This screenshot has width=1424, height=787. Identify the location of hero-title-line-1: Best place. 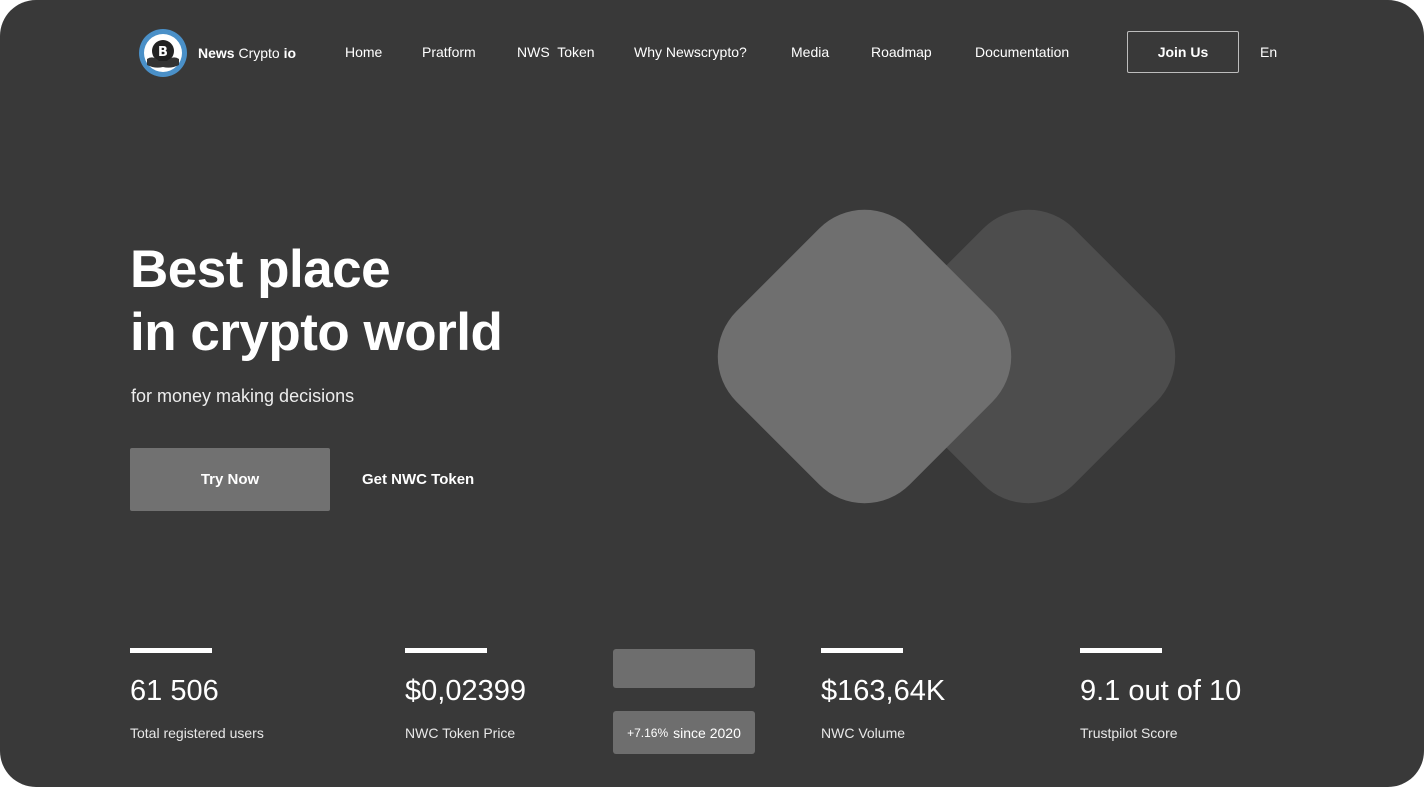
(260, 269).